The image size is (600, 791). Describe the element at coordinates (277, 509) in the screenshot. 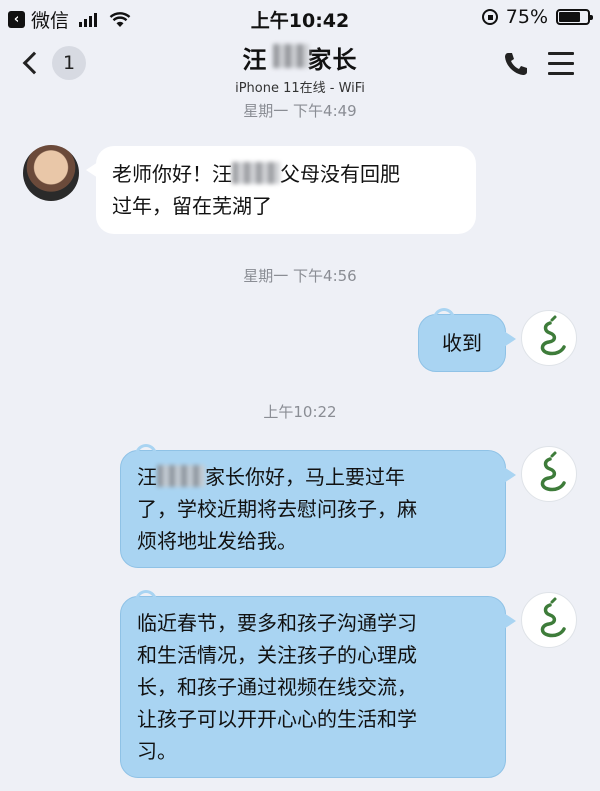

I see `message-line: 了，学校近期将去慰问孩子，麻` at that location.